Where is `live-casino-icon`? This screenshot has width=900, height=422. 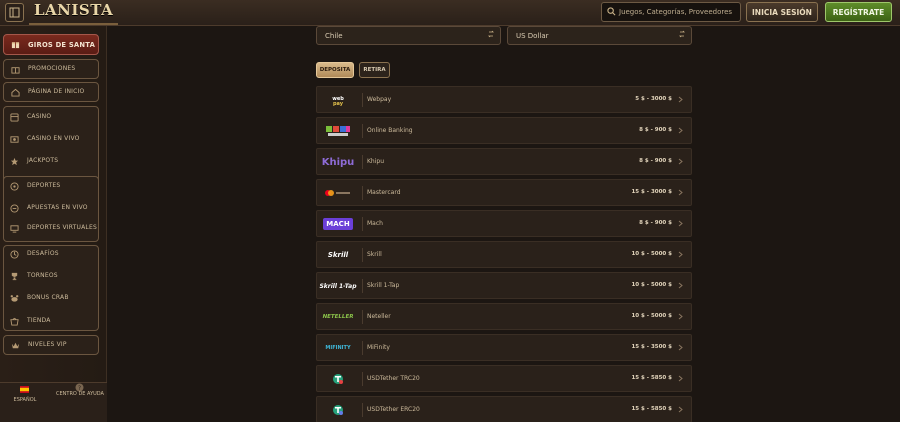
live-casino-icon is located at coordinates (14, 139).